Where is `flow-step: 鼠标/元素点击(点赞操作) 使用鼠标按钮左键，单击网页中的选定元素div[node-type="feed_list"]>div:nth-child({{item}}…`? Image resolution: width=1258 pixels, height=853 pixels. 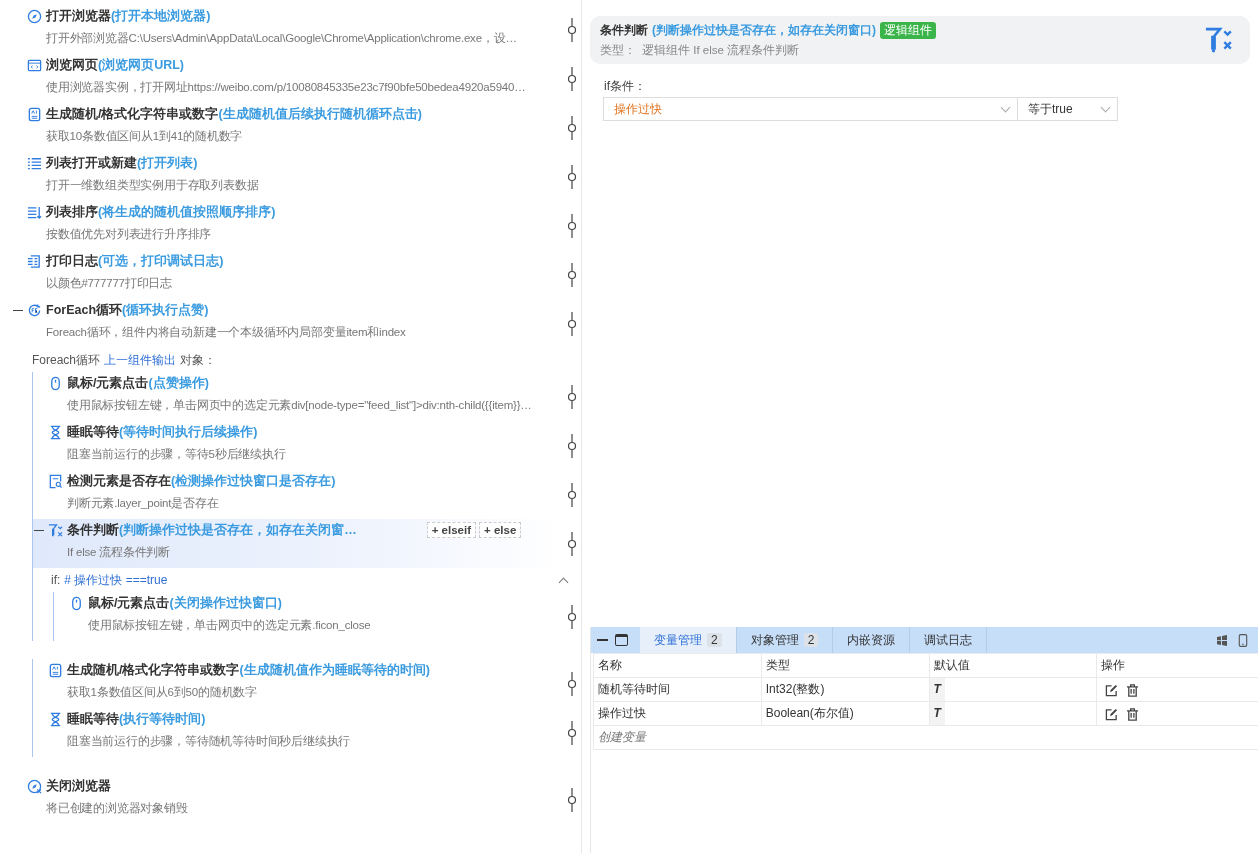
flow-step: 鼠标/元素点击(点赞操作) 使用鼠标按钮左键，单击网页中的选定元素div[node-type="feed_list"]>div:nth-child({{item}}… is located at coordinates (299, 396).